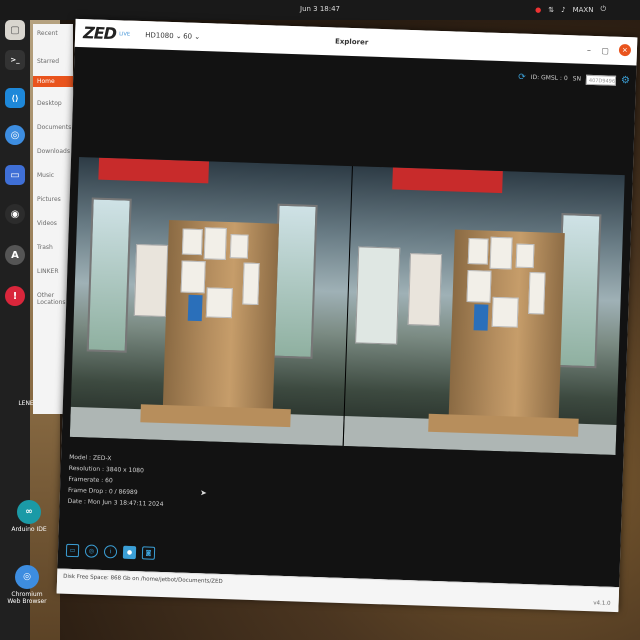  I want to click on chromium-app-icon: ◎, so click(15, 135).